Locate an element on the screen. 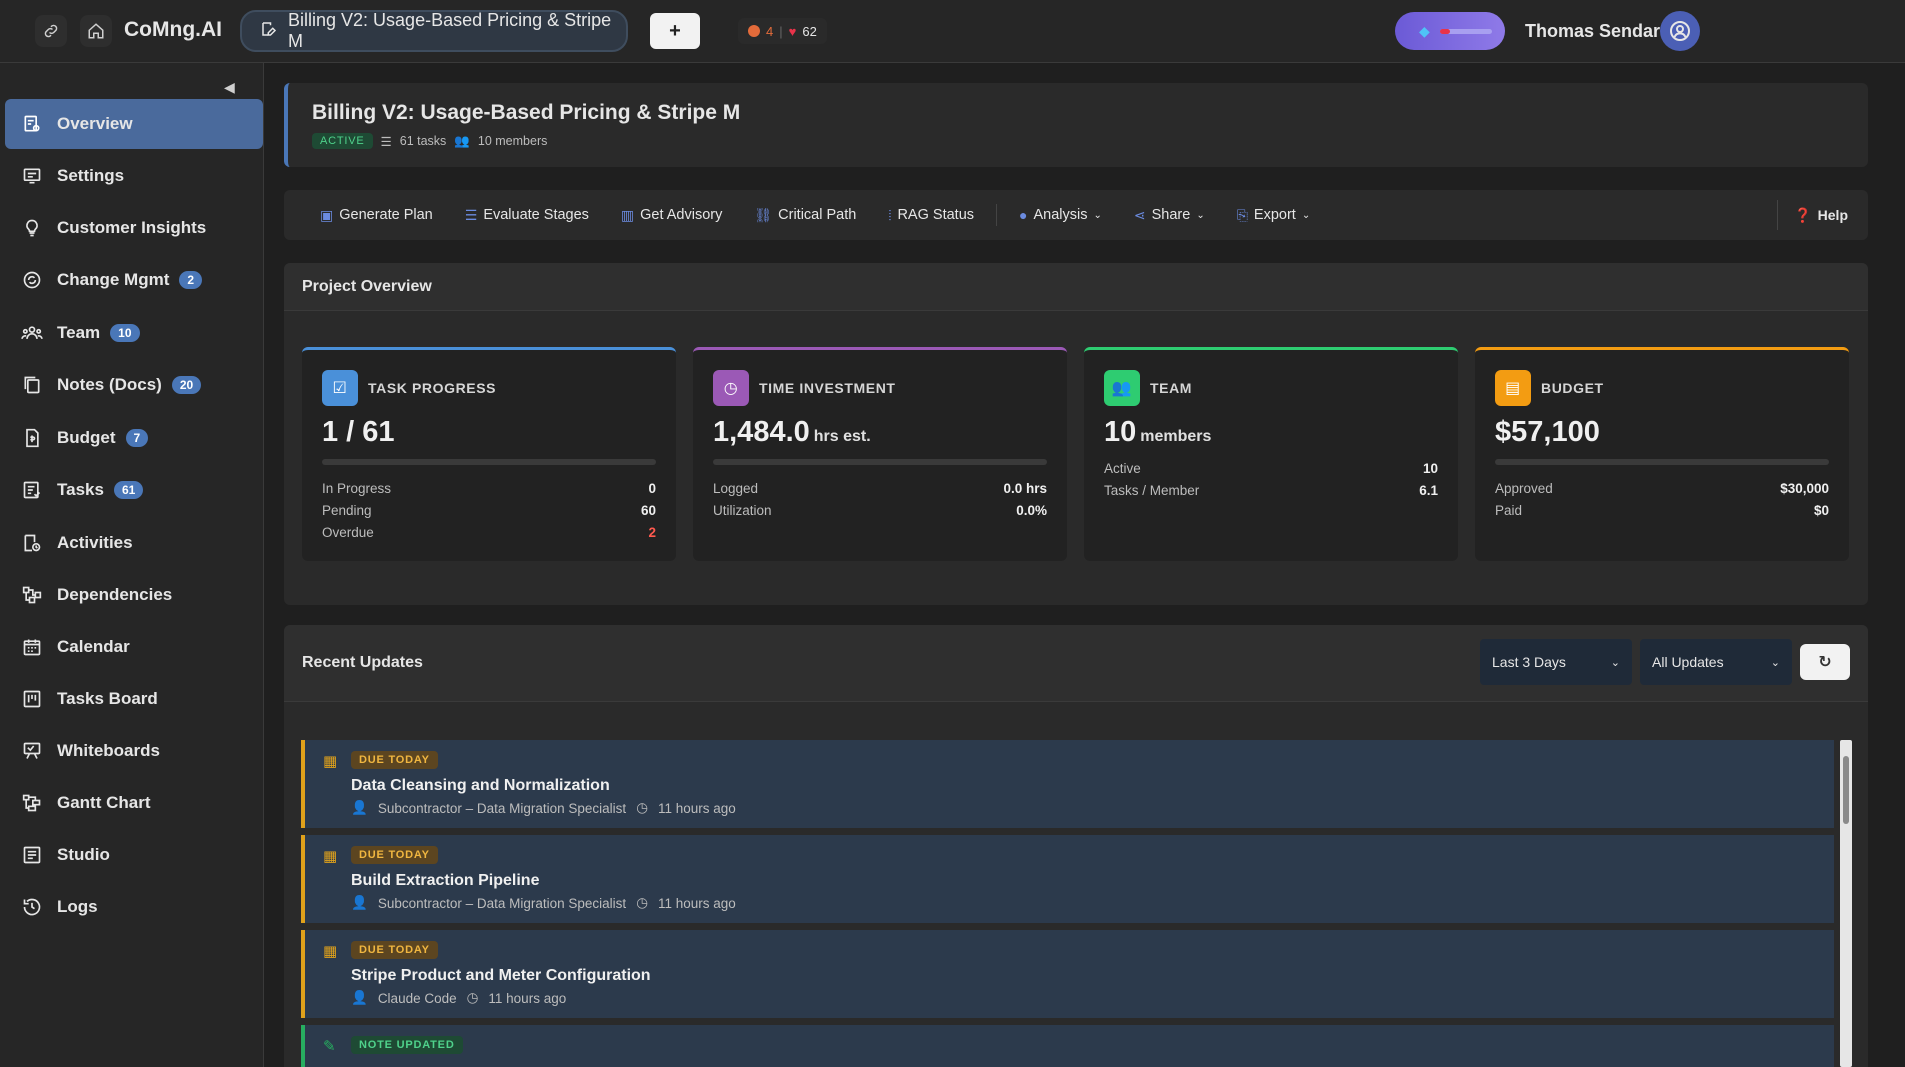 This screenshot has height=1067, width=1905. get-advisory-button: ▥ Get Advisory is located at coordinates (671, 215).